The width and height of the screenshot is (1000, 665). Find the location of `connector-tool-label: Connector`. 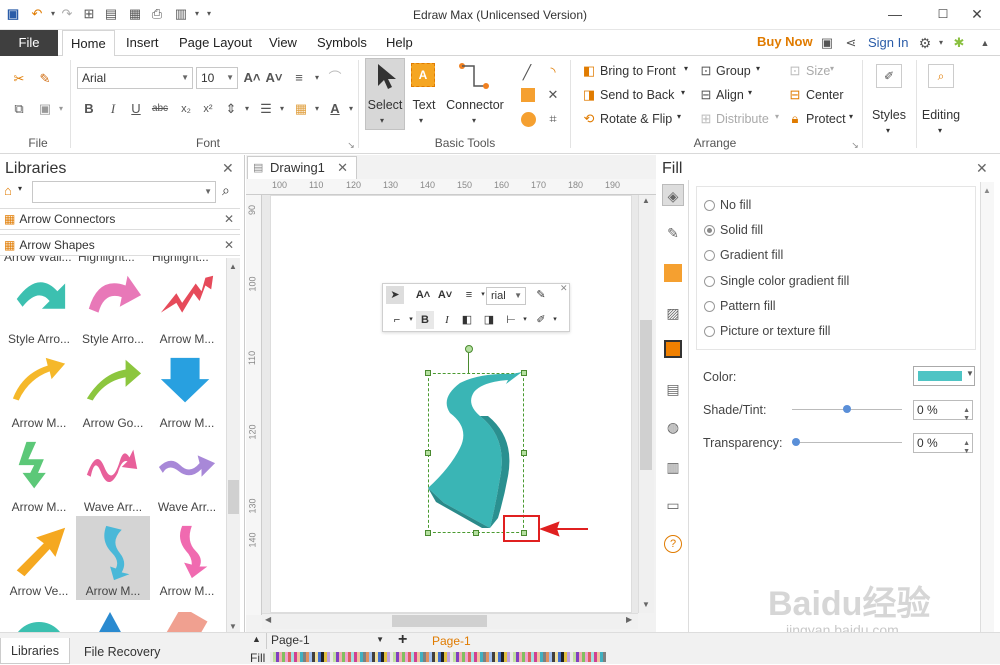

connector-tool-label: Connector is located at coordinates (475, 105).